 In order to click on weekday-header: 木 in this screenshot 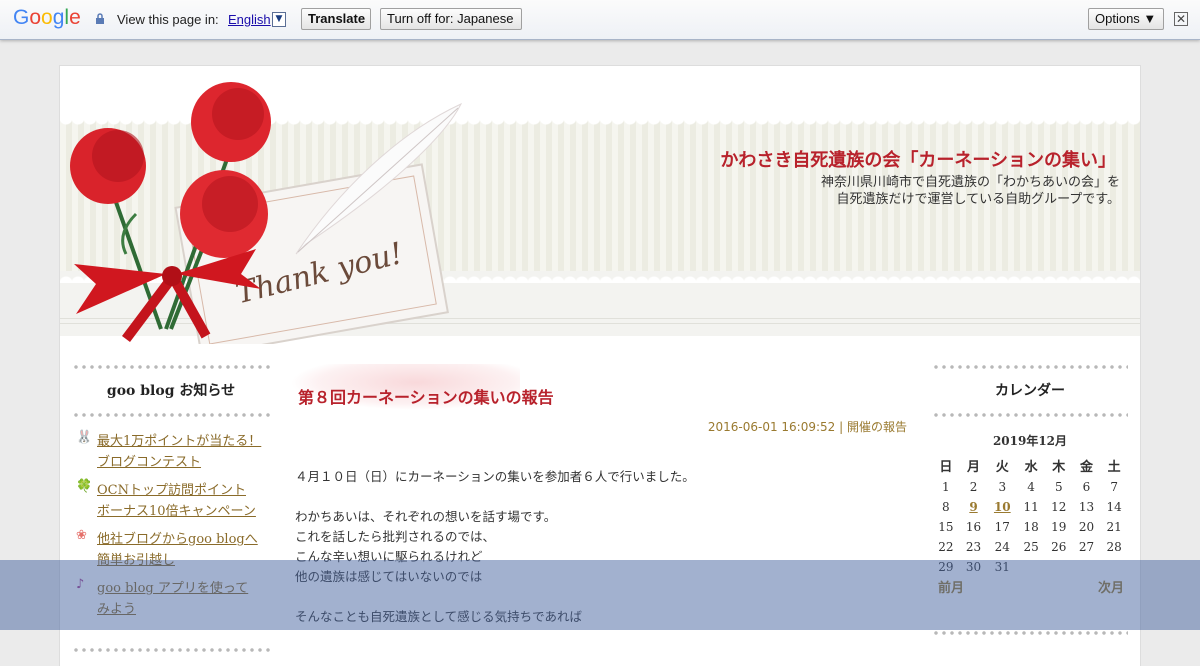, I will do `click(1059, 467)`.